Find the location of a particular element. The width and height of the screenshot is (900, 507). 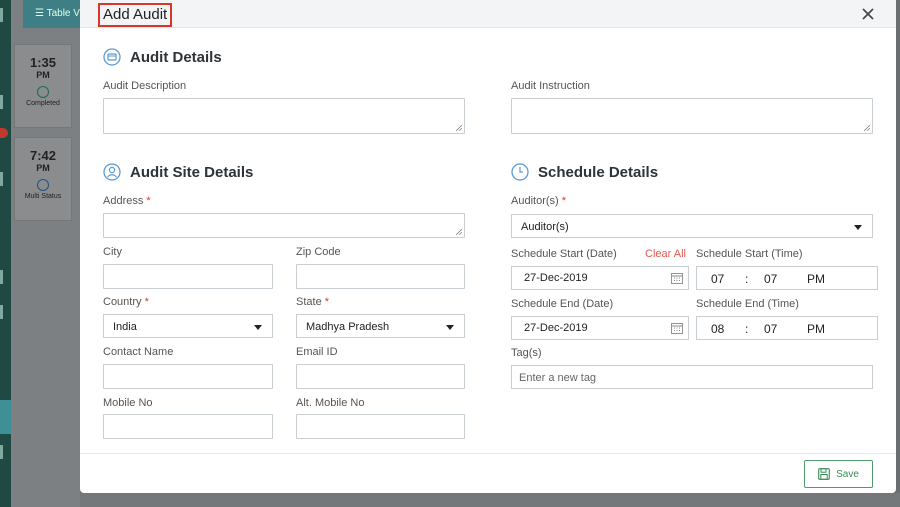

schedule-card: 1:35 PM Completed is located at coordinates (43, 86).